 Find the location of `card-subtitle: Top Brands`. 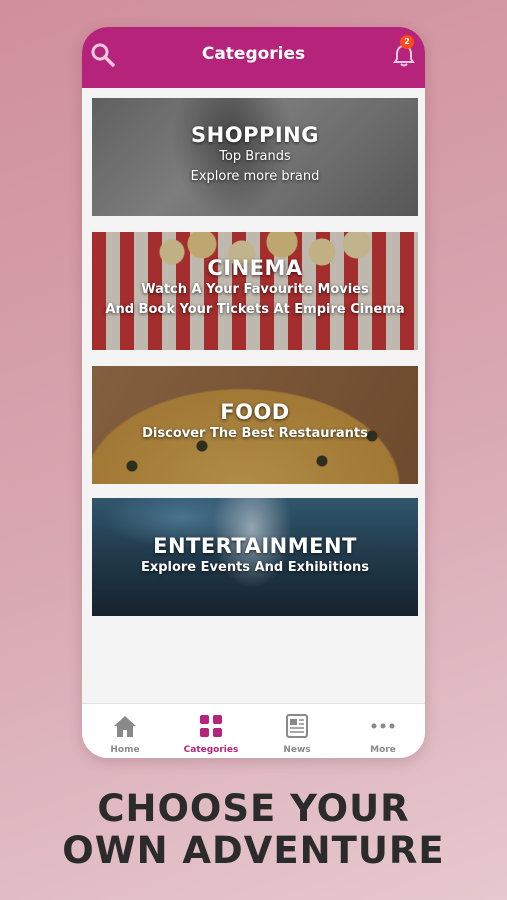

card-subtitle: Top Brands is located at coordinates (255, 156).